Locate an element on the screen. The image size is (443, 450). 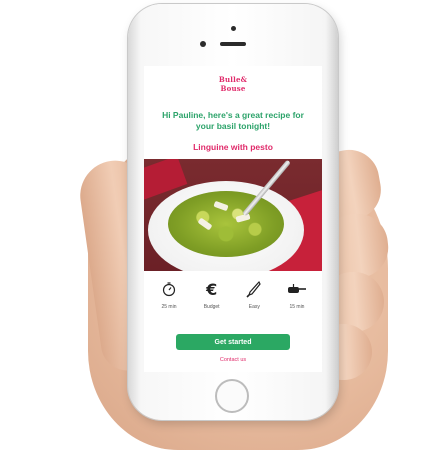
stat-label: 15 min is located at coordinates (297, 307).